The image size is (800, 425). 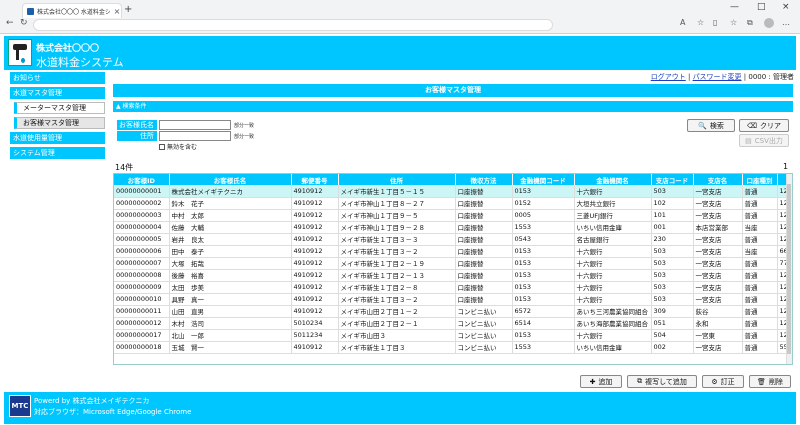 I want to click on table-cell: 1553, so click(x=543, y=227).